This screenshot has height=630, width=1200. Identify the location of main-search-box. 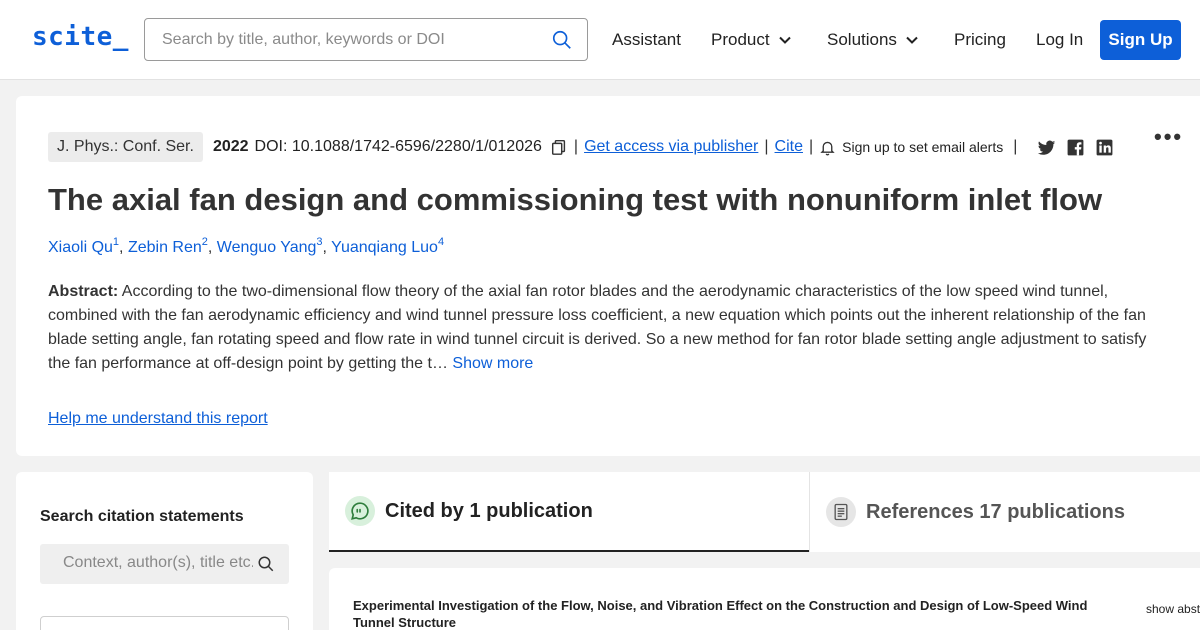
(366, 39).